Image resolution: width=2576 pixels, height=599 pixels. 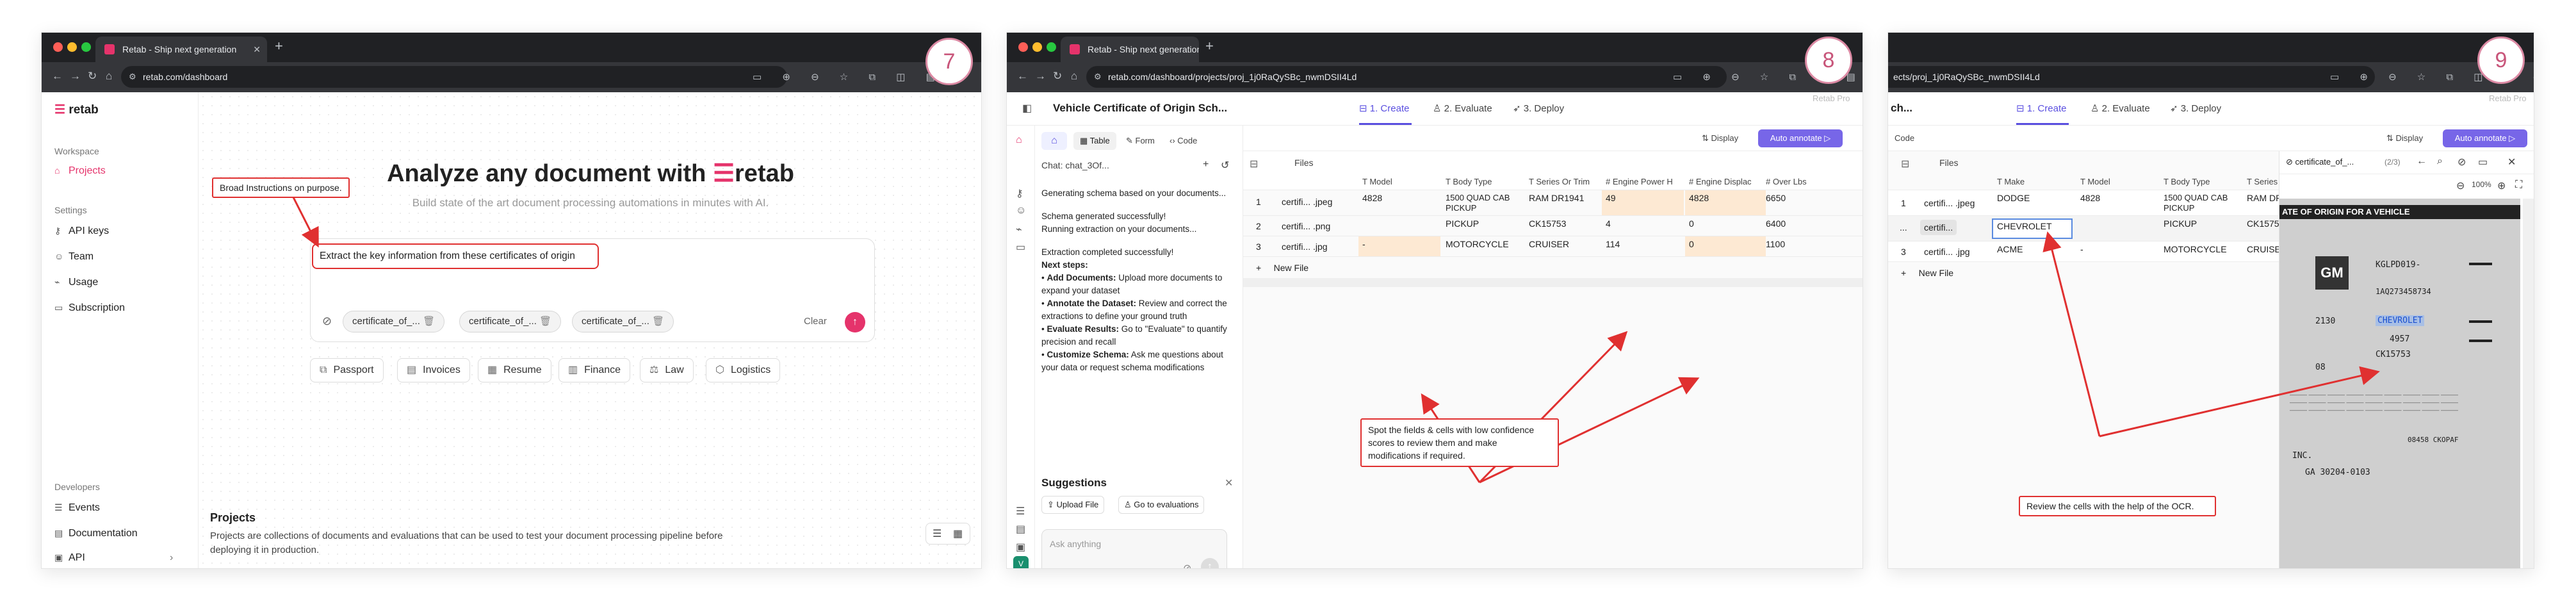 What do you see at coordinates (1559, 181) in the screenshot?
I see `column-header: T Series Or Trim` at bounding box center [1559, 181].